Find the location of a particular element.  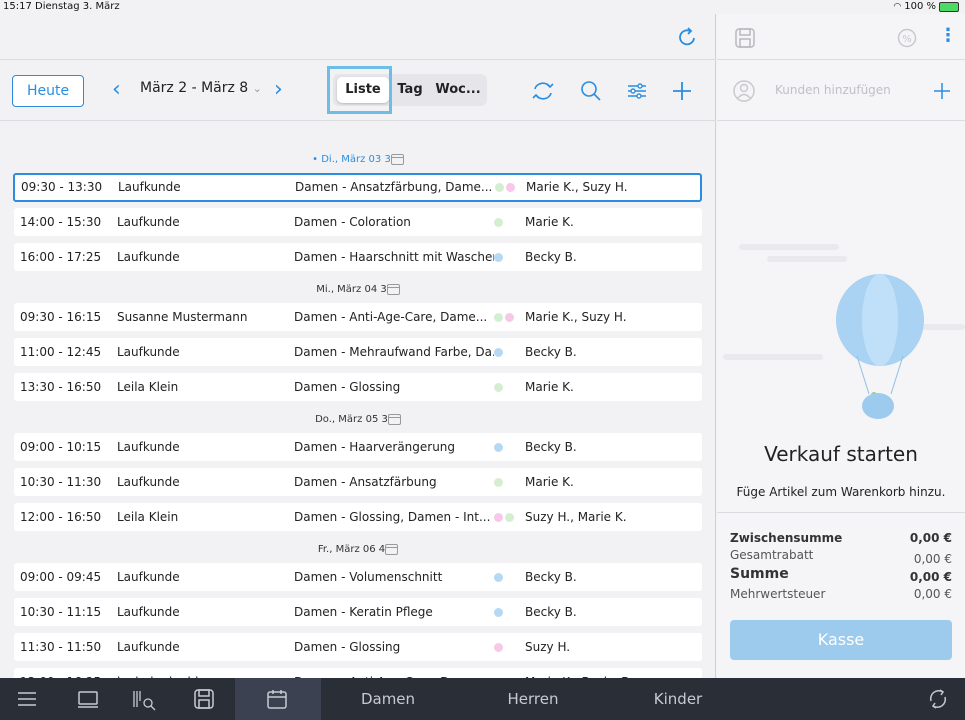

more-options-icon: ⋮ is located at coordinates (948, 36).